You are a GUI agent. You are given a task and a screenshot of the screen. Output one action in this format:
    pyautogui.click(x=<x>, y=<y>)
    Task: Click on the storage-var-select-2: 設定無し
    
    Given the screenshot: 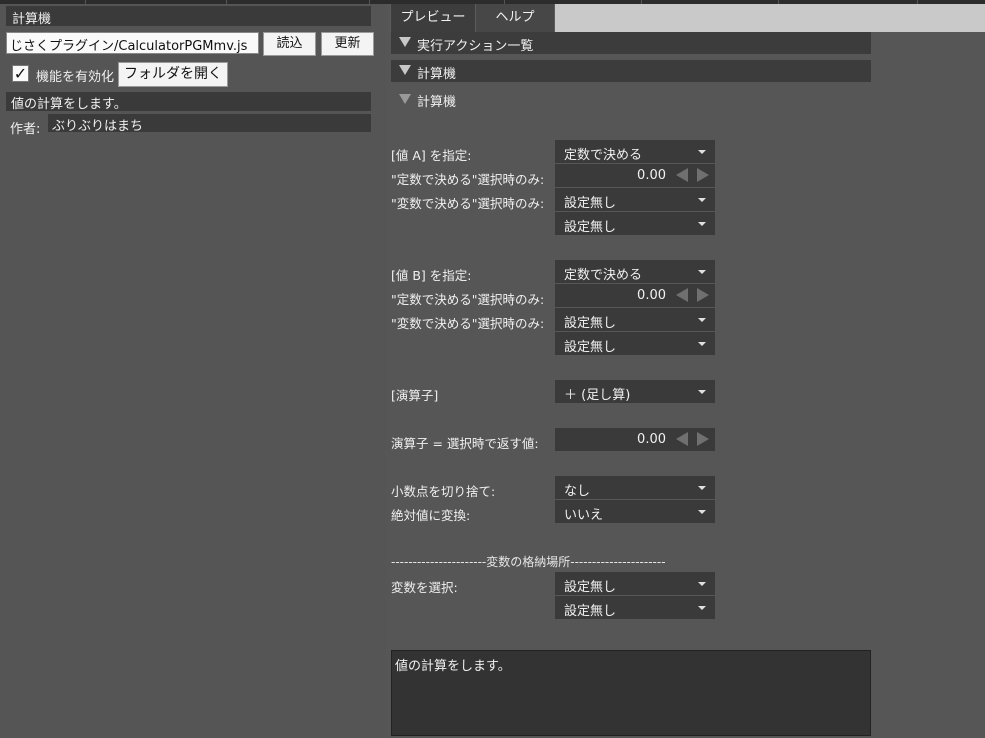 What is the action you would take?
    pyautogui.click(x=635, y=607)
    